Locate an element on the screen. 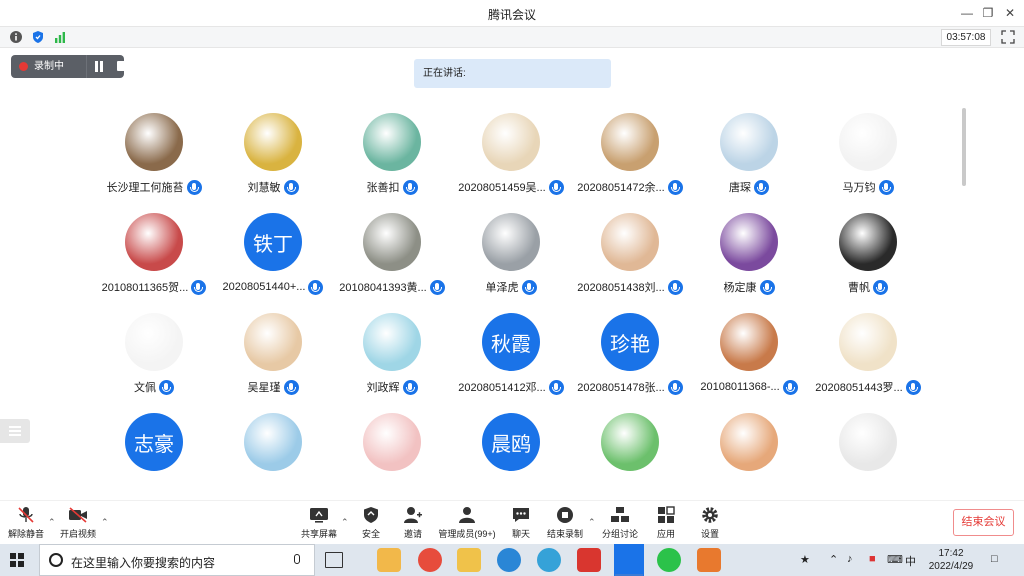  people-icon: ★ is located at coordinates (805, 559).